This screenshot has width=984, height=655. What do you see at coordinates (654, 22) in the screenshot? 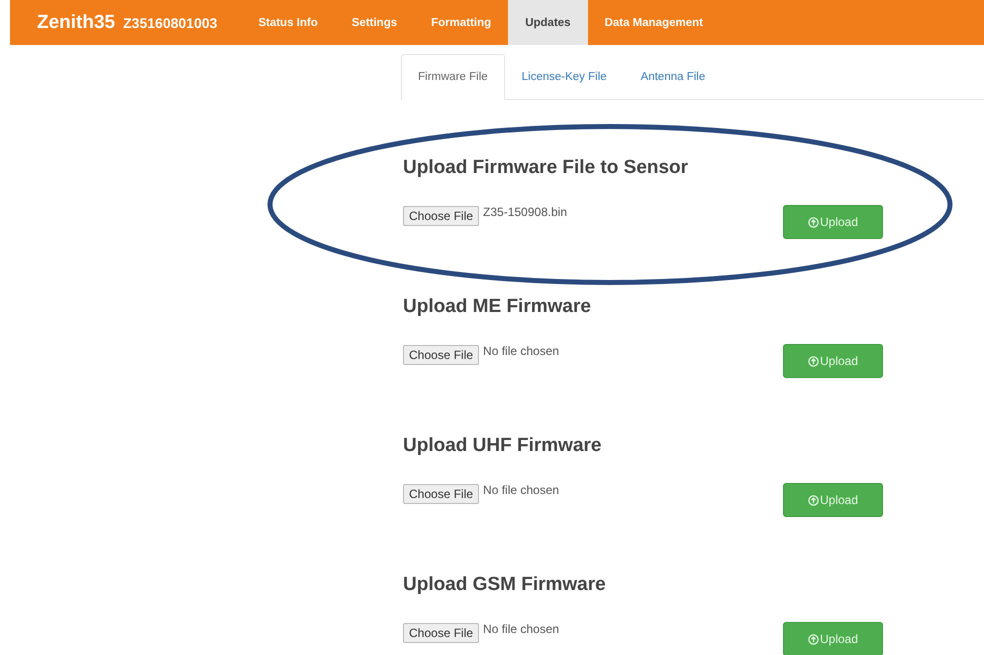
I see `nav-tab: Data Management` at bounding box center [654, 22].